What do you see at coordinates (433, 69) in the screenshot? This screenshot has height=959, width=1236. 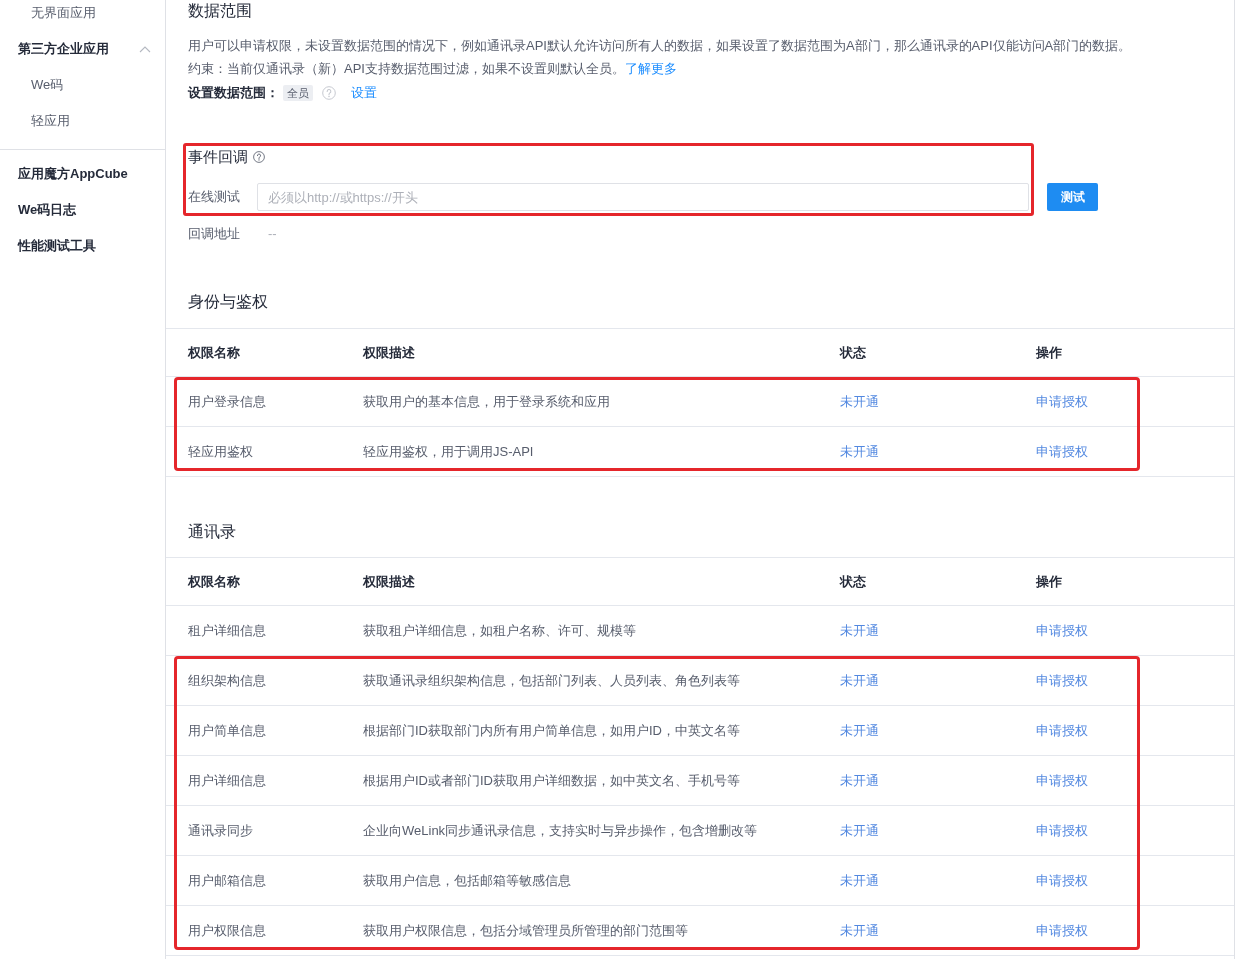 I see `constraint-text: 约束：当前仅通讯录（新）API支持数据范围过滤，如果不设置则默认全员。了解更多` at bounding box center [433, 69].